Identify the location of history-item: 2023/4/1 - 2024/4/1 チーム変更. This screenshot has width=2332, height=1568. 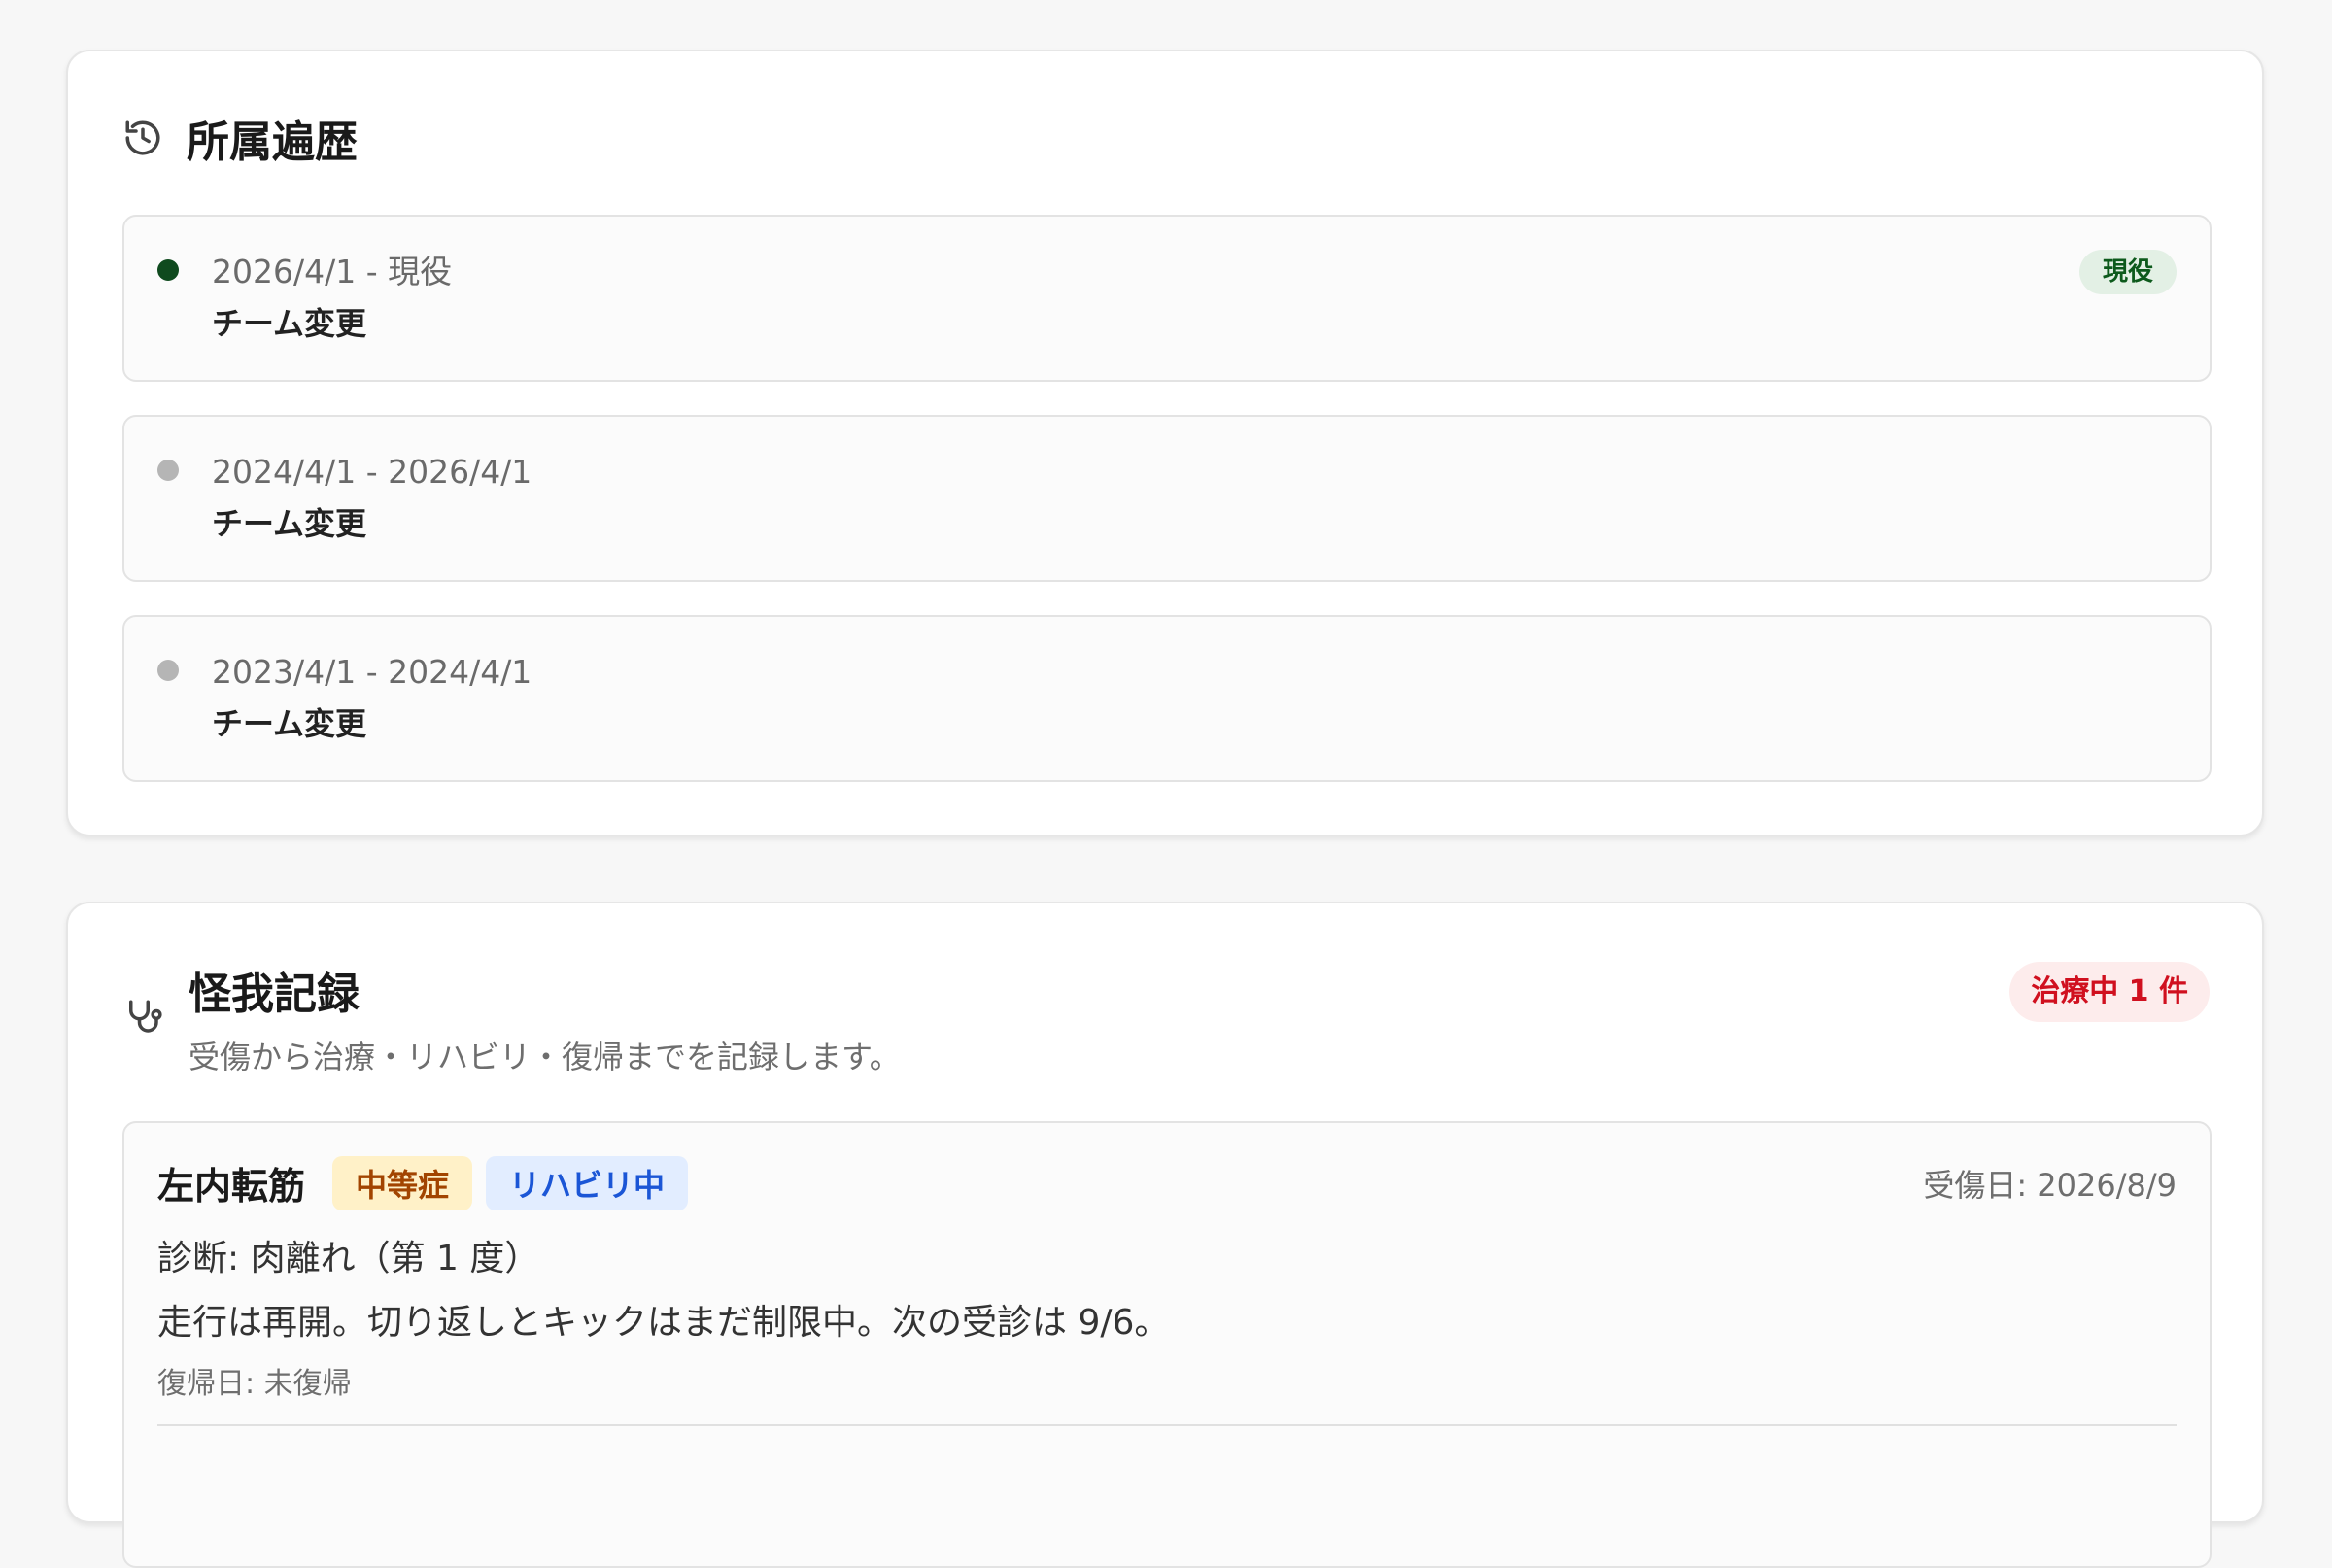
(1167, 698).